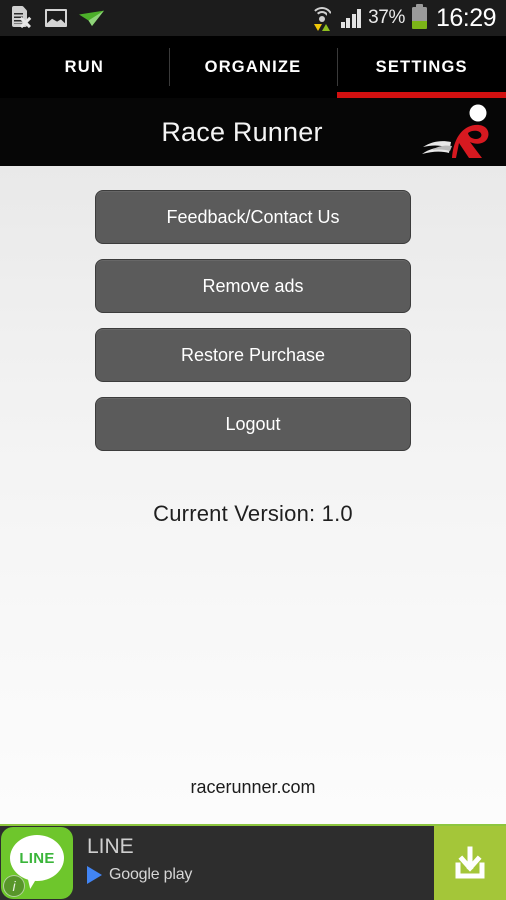 The width and height of the screenshot is (506, 900). I want to click on tab-run-label: RUN, so click(84, 66).